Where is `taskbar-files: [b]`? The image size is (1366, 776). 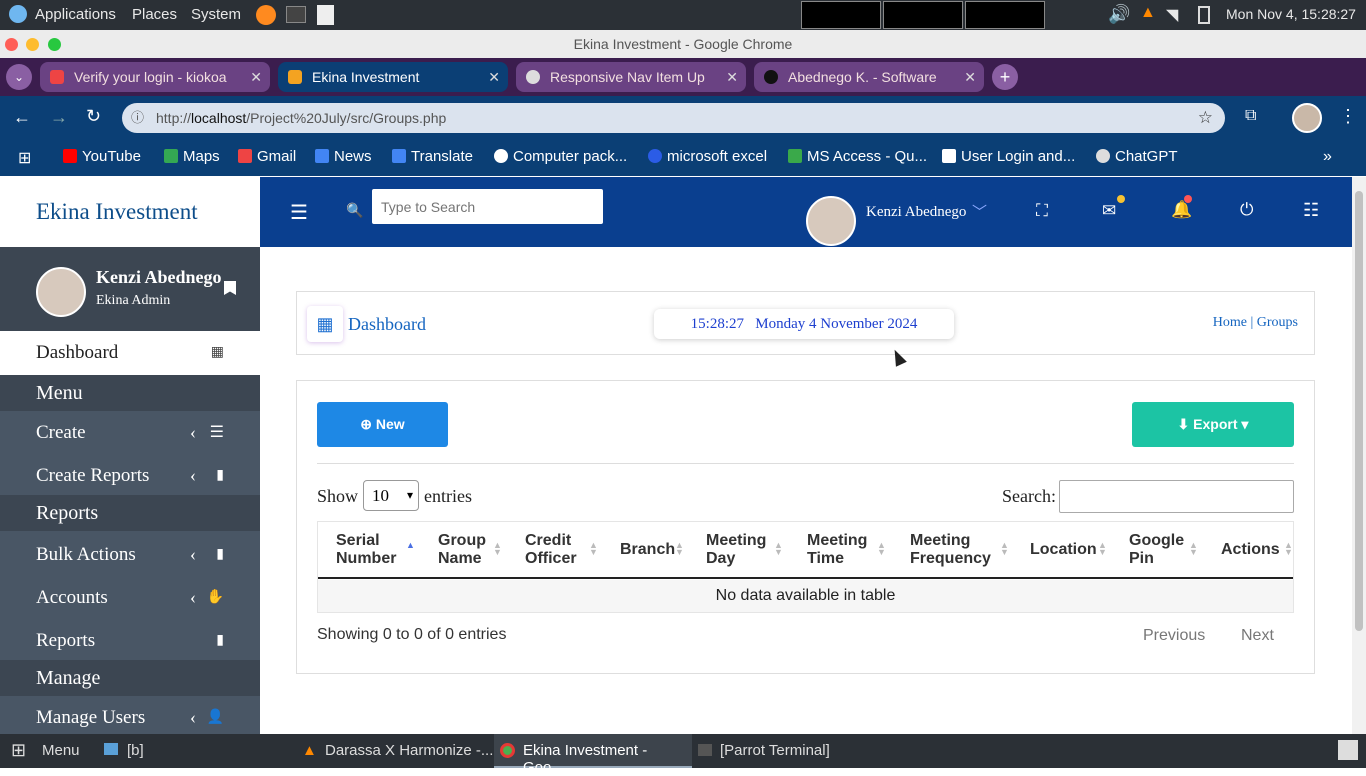
taskbar-files: [b] is located at coordinates (135, 750).